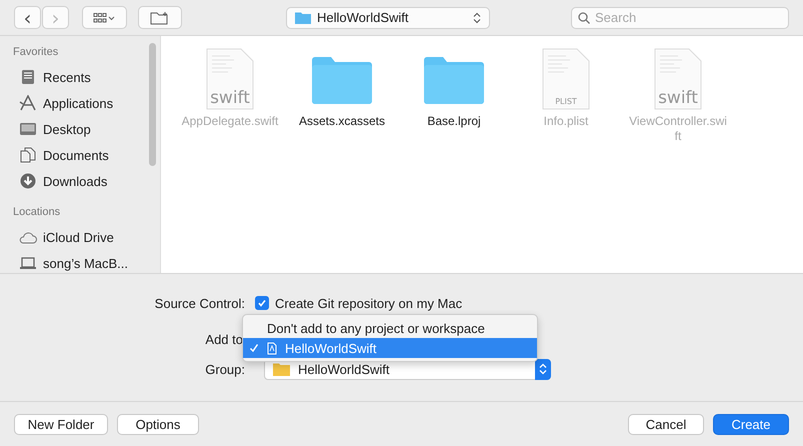 The image size is (803, 446). What do you see at coordinates (28, 155) in the screenshot?
I see `documents-icon` at bounding box center [28, 155].